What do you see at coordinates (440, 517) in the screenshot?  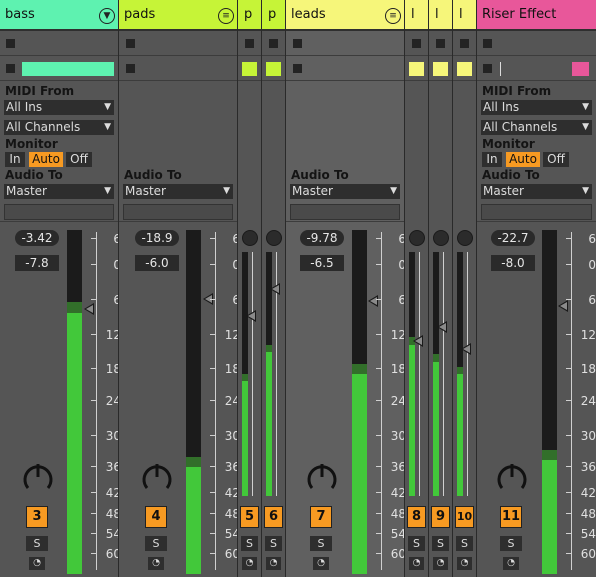 I see `track-activator-button: 9` at bounding box center [440, 517].